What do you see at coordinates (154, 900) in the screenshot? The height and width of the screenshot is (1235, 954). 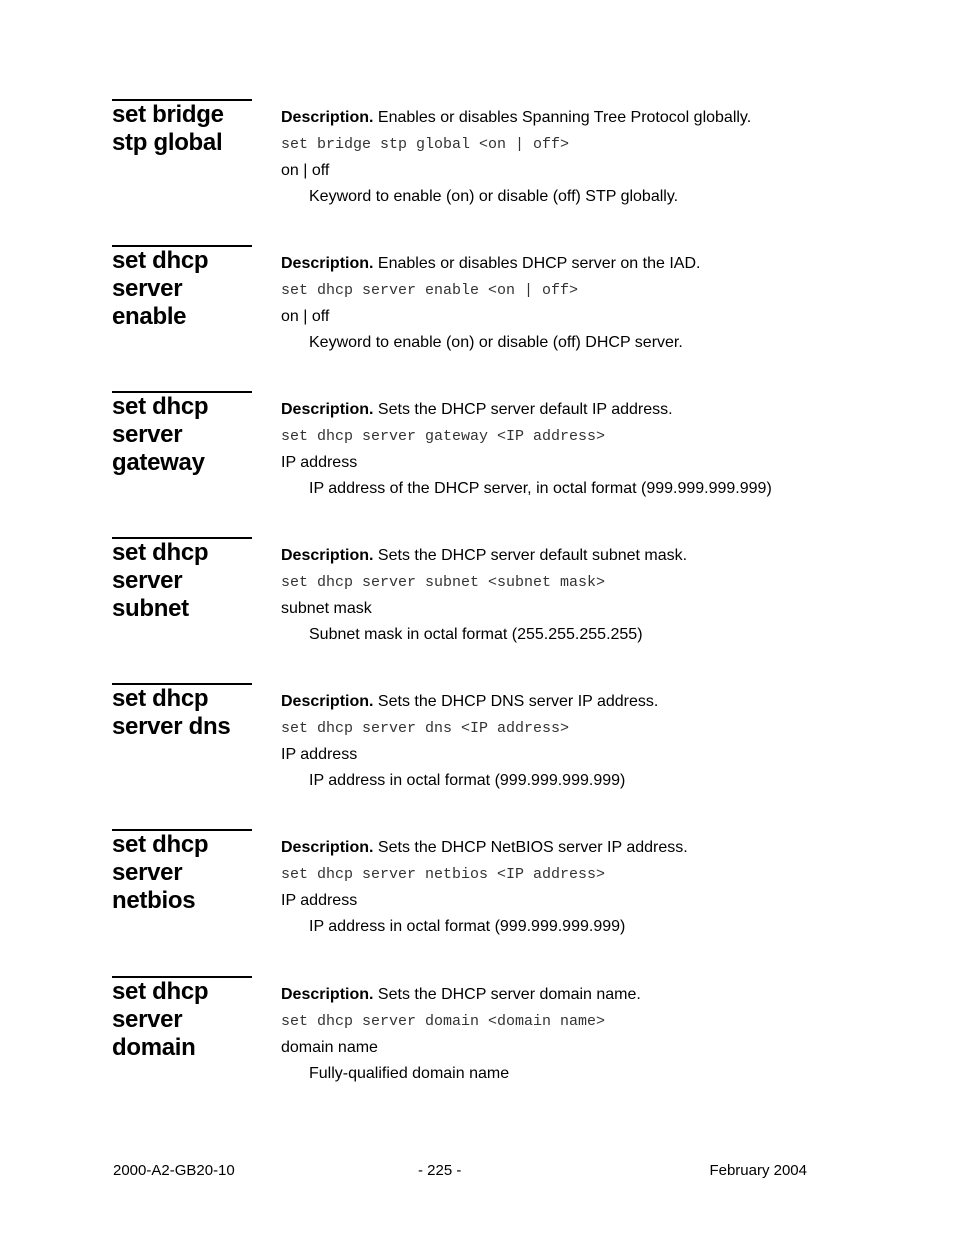 I see `command-heading-line: netbios` at bounding box center [154, 900].